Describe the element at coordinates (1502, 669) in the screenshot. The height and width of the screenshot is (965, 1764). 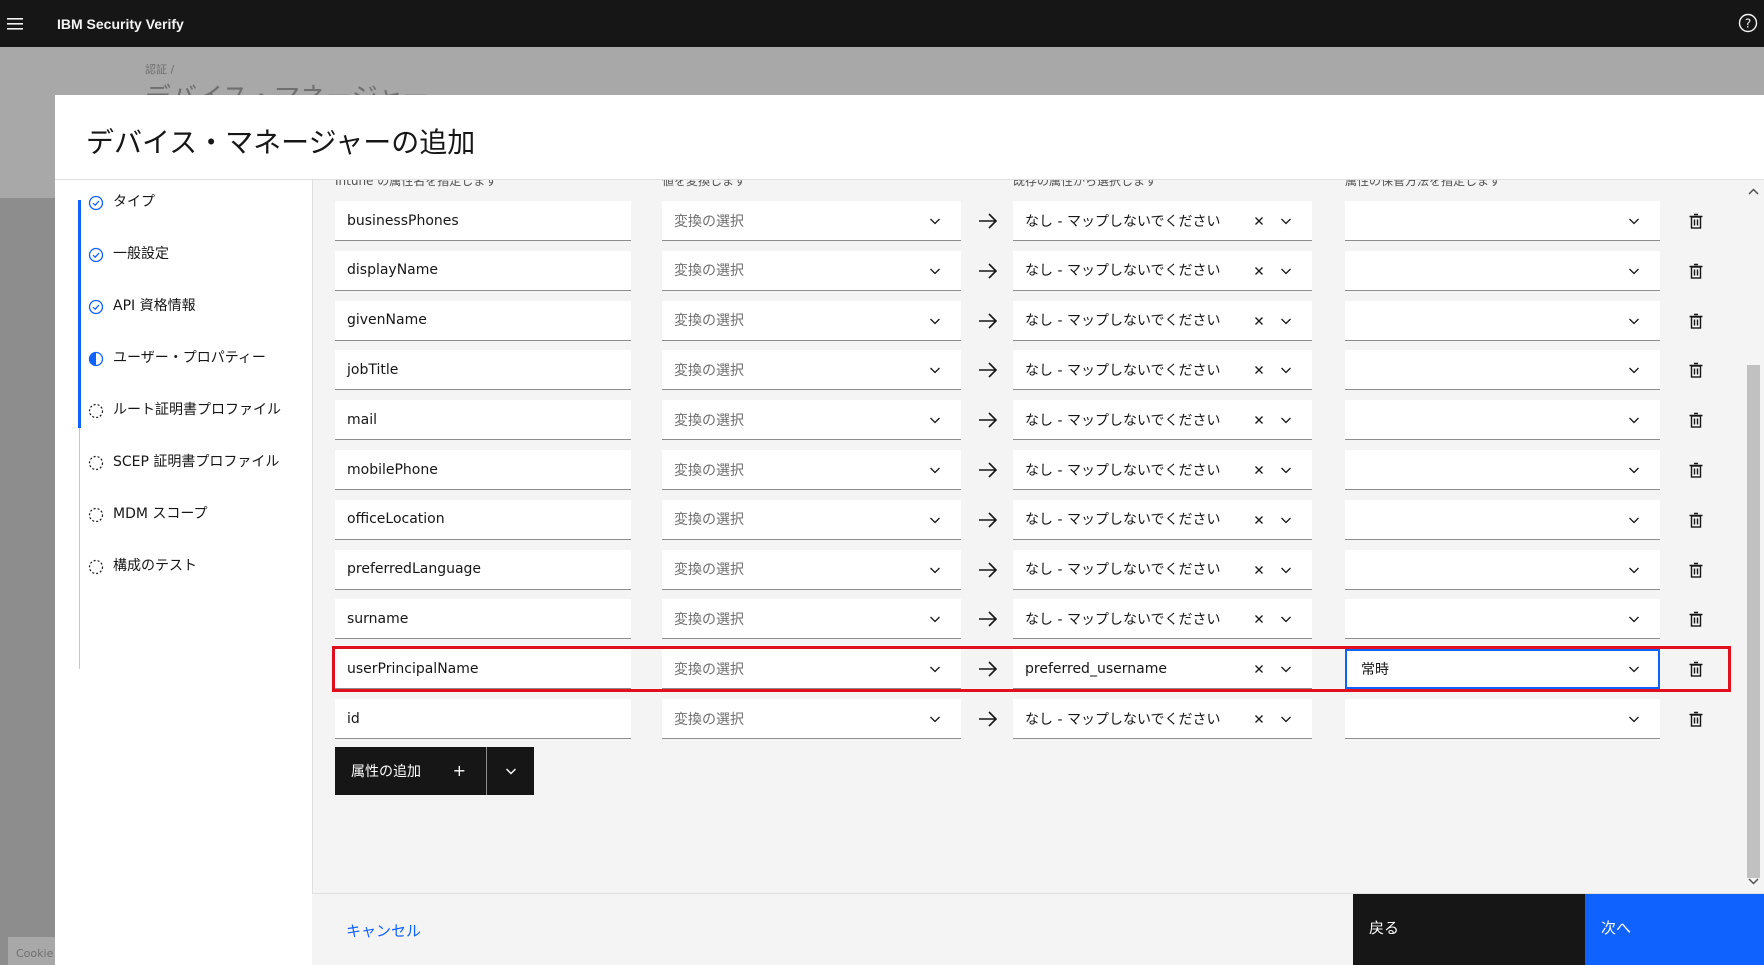
I see `storage-method-select: 常時` at that location.